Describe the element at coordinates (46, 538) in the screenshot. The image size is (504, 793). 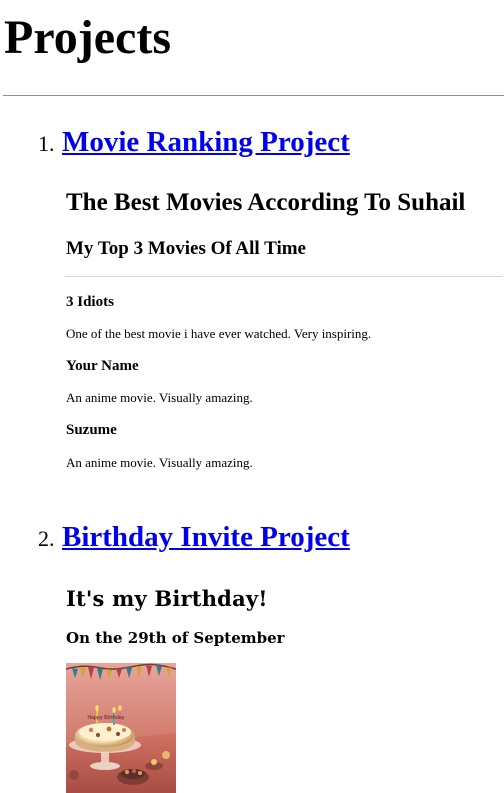
I see `project-number: 2.` at that location.